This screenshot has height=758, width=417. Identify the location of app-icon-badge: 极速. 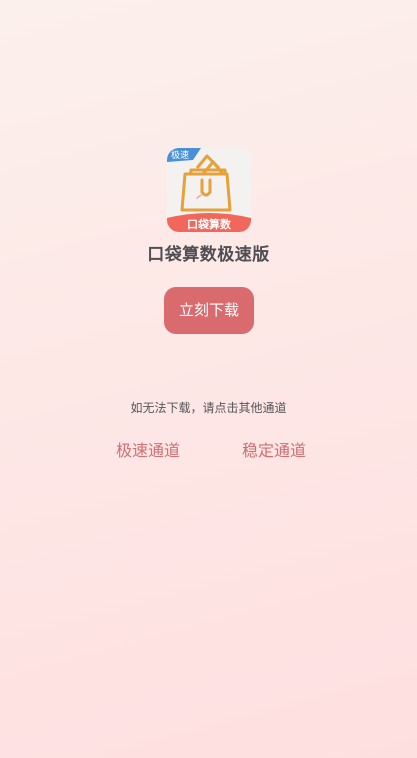
(180, 155).